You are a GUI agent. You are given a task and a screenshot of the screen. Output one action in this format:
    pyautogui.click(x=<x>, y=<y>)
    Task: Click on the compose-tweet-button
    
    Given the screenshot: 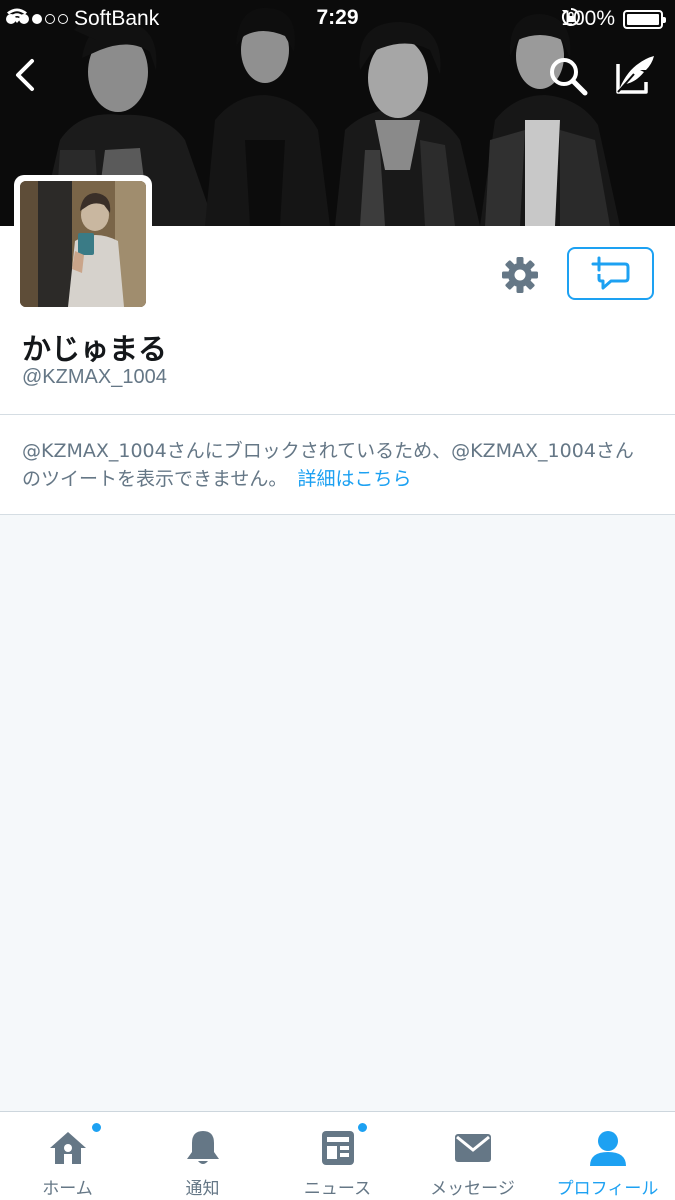 What is the action you would take?
    pyautogui.click(x=635, y=75)
    